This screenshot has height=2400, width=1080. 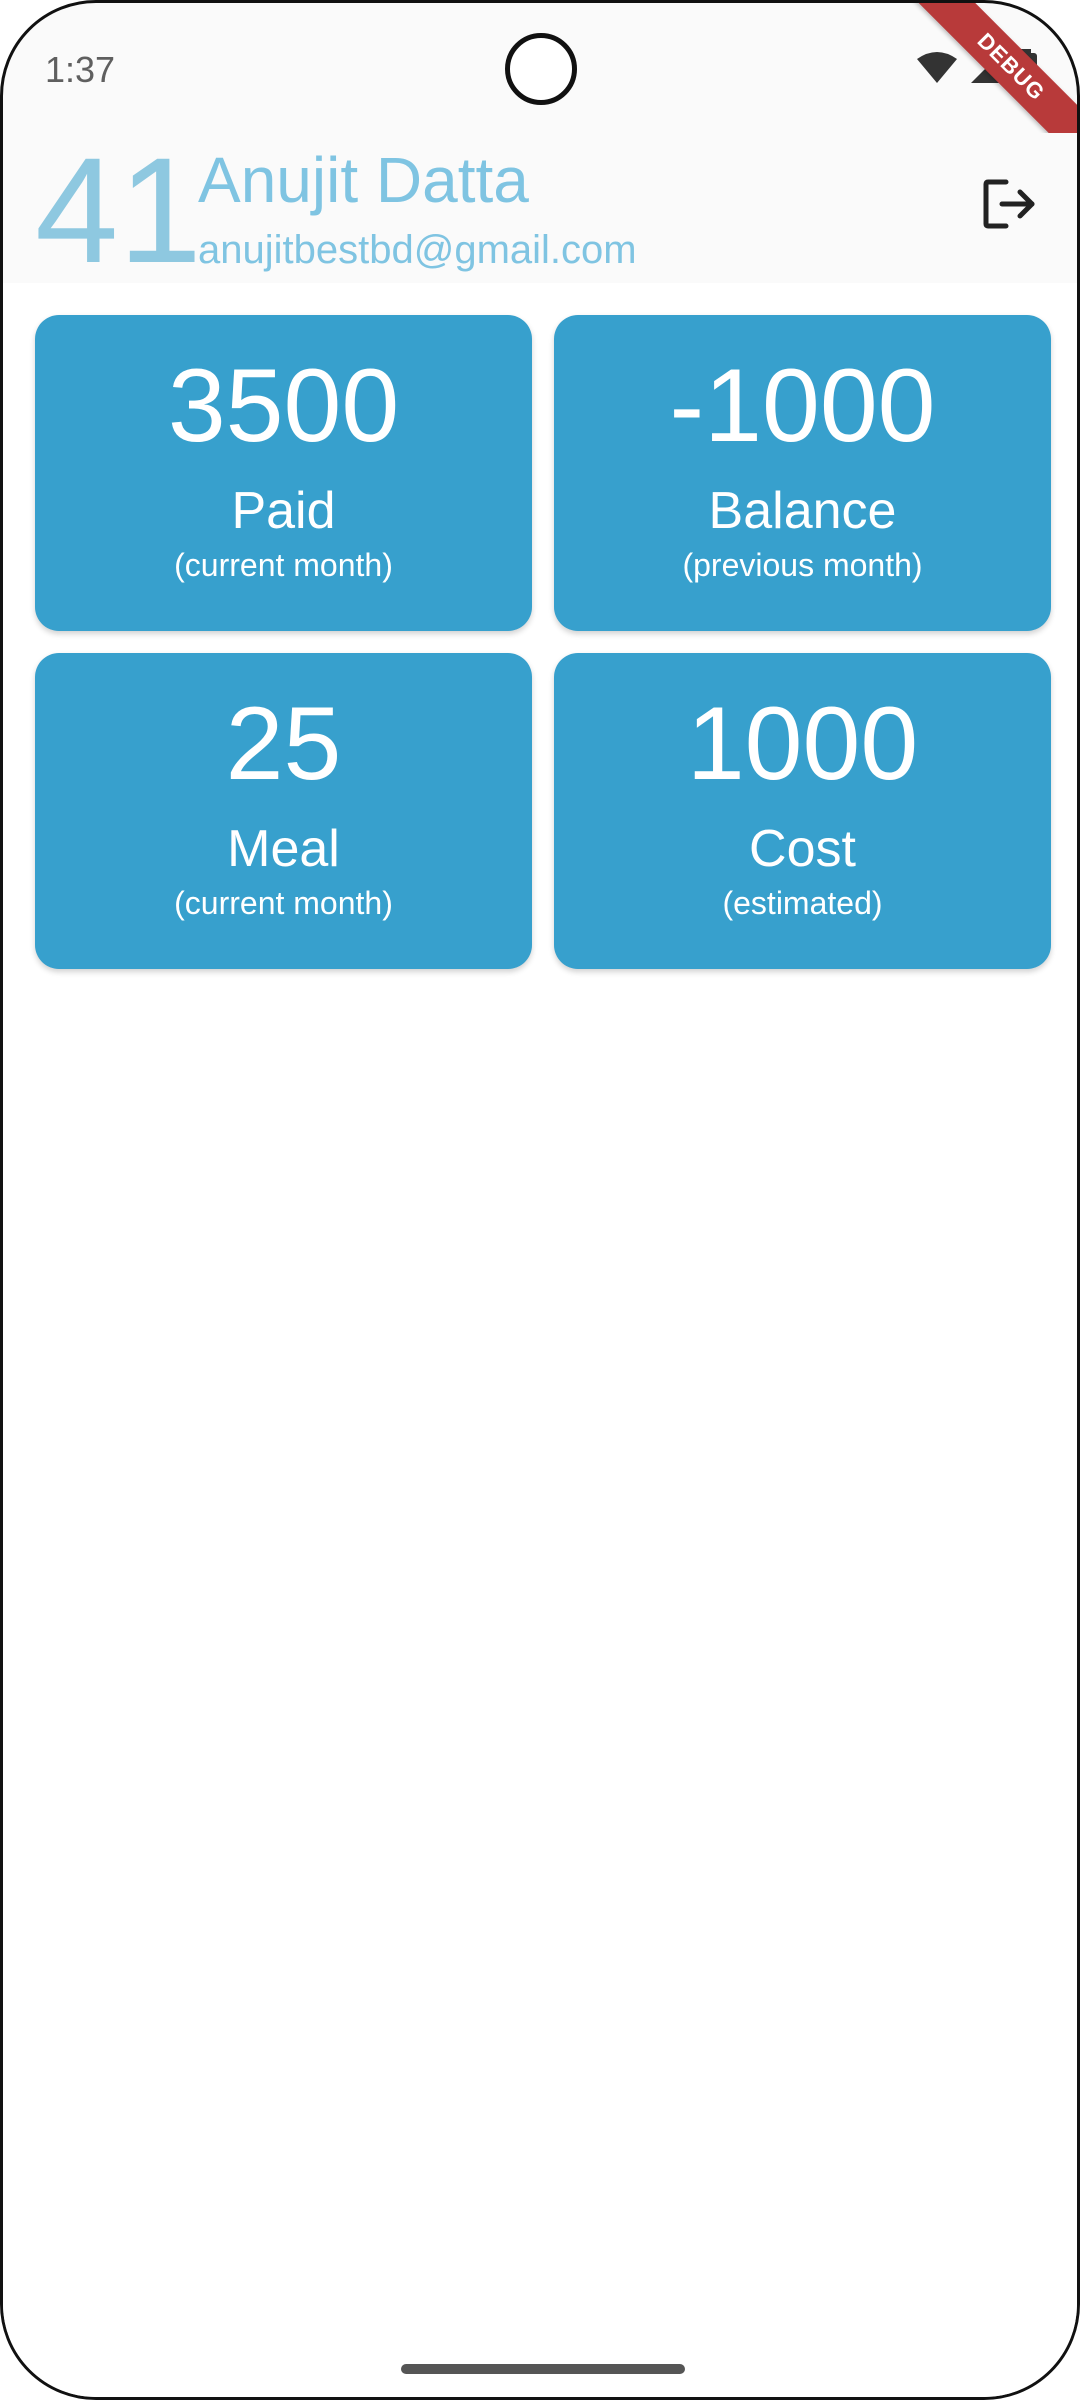 I want to click on balance-card: -1000 Balance (previous month), so click(x=802, y=473).